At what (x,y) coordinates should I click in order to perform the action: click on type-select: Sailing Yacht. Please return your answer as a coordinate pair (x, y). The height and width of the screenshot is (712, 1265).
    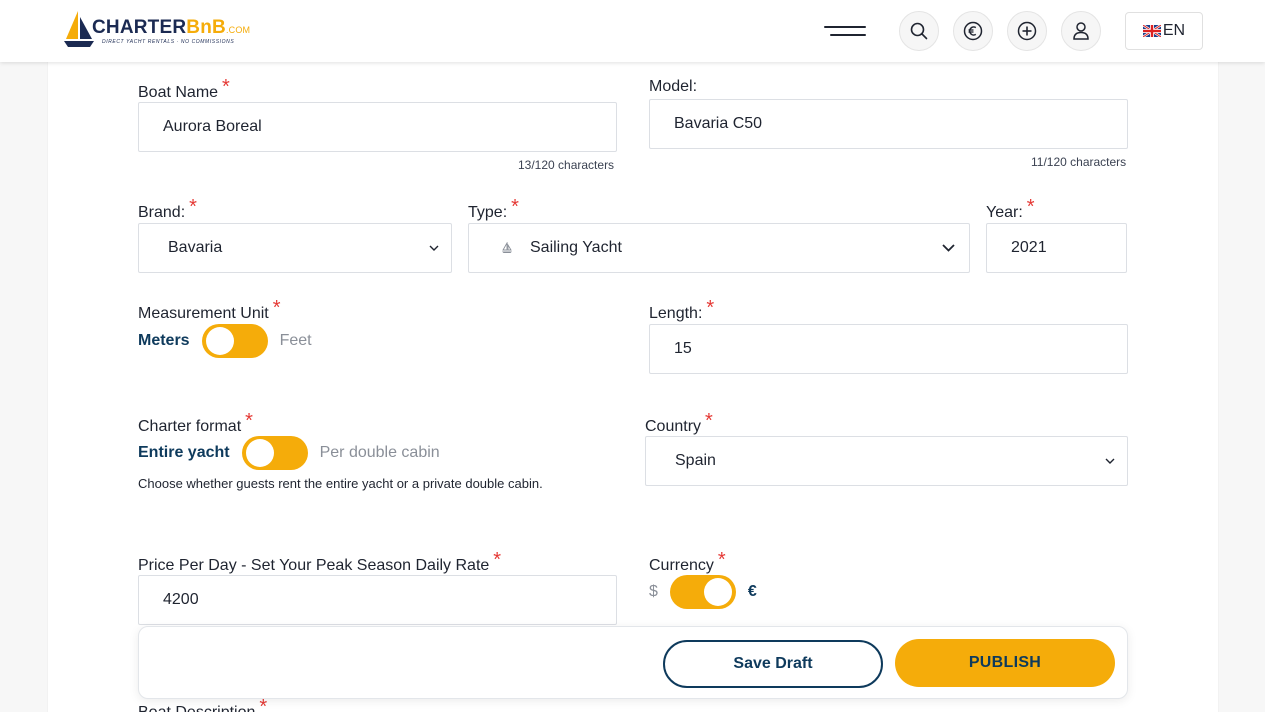
    Looking at the image, I should click on (719, 248).